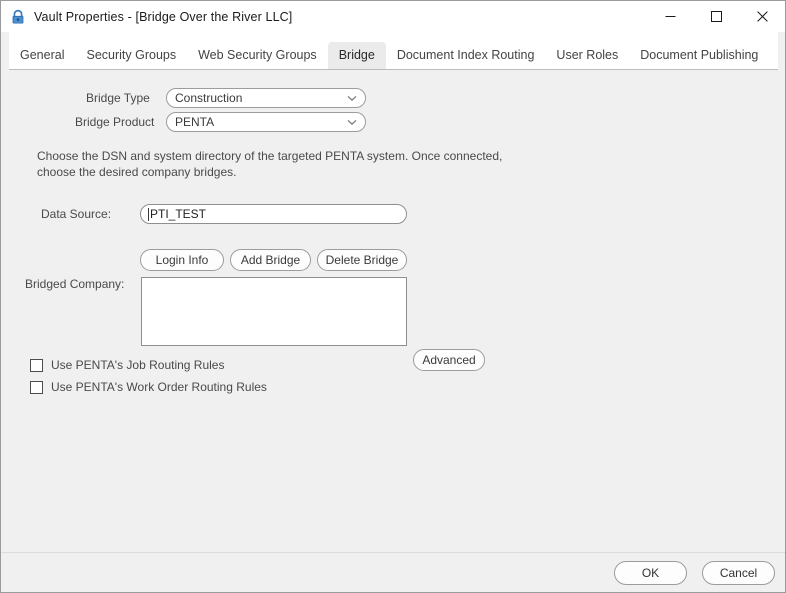 This screenshot has height=593, width=786. Describe the element at coordinates (159, 387) in the screenshot. I see `work-order-routing-rules-label: Use PENTA's Work Order Routing Rules` at that location.